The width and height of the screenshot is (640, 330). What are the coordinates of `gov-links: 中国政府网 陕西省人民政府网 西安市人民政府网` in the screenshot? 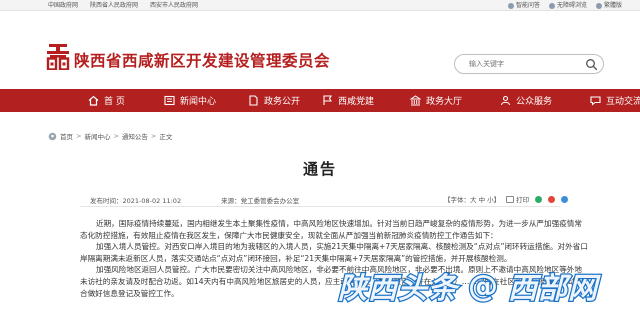 It's located at (123, 5).